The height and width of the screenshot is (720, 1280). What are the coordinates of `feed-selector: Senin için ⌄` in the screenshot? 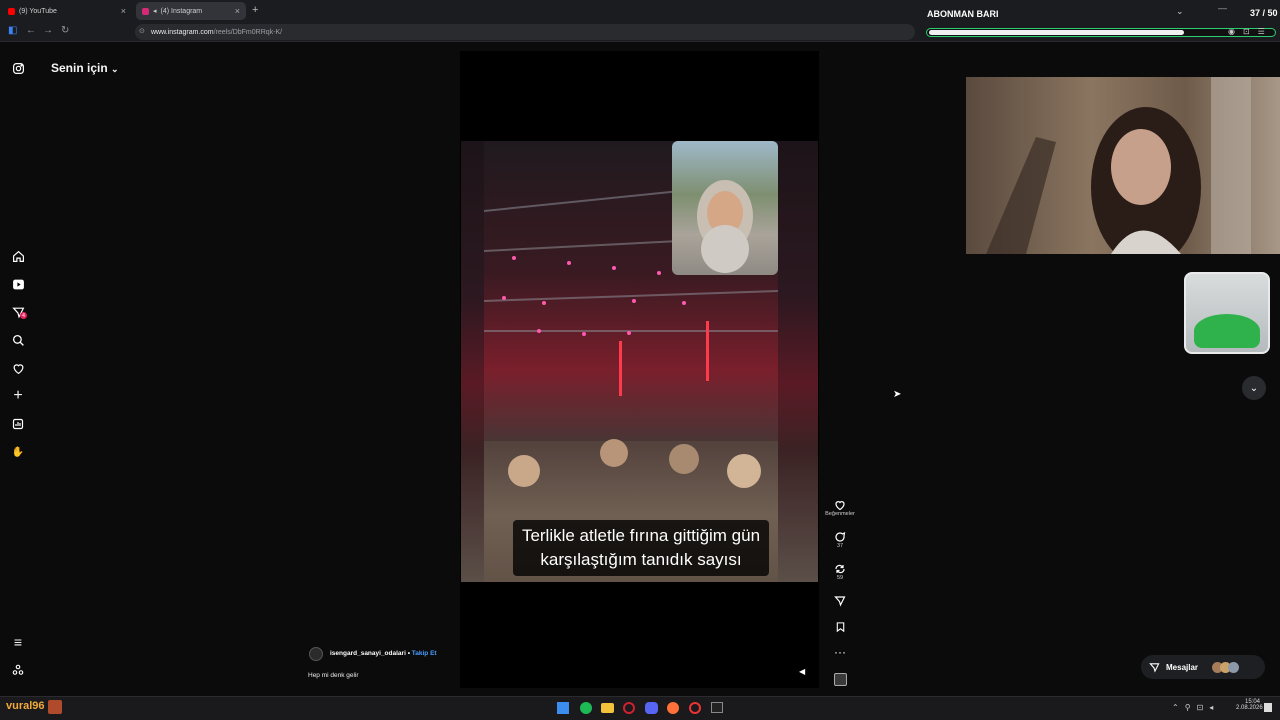 It's located at (85, 68).